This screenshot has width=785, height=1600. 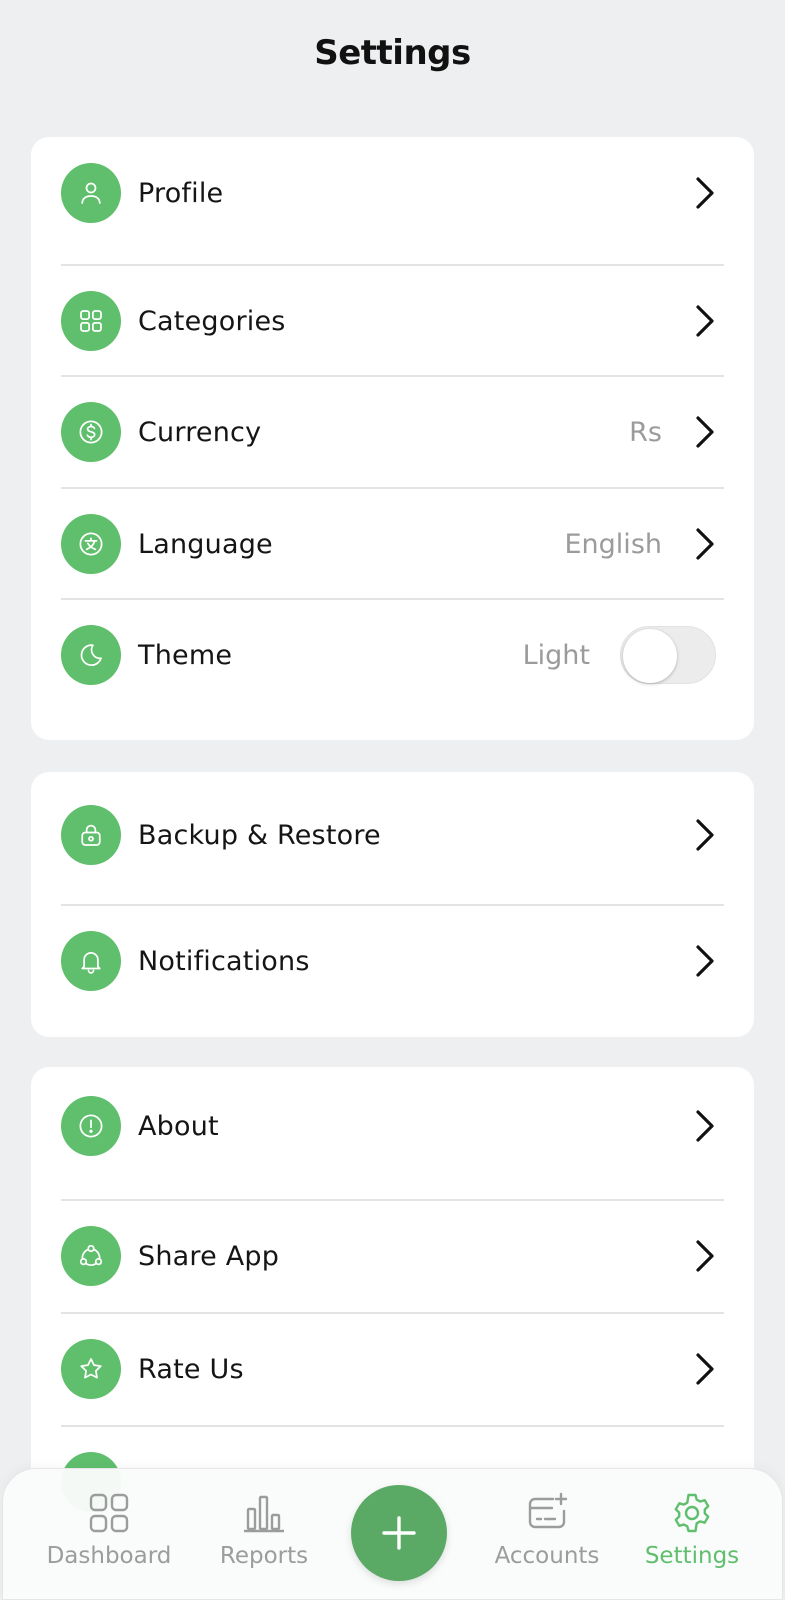 I want to click on nav-settings: Settings, so click(x=692, y=1541).